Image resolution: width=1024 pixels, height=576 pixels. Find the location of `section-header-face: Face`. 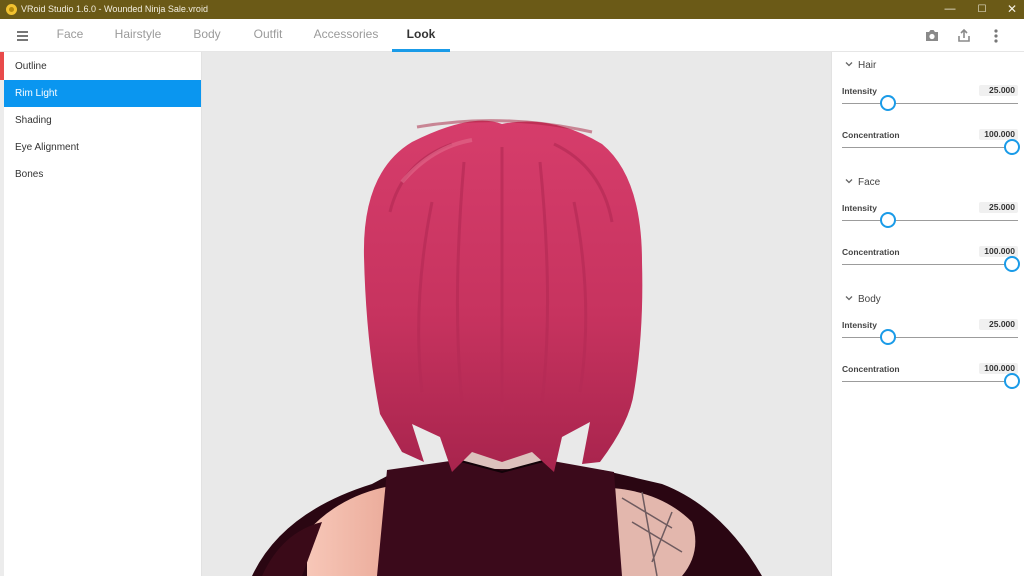

section-header-face: Face is located at coordinates (862, 181).